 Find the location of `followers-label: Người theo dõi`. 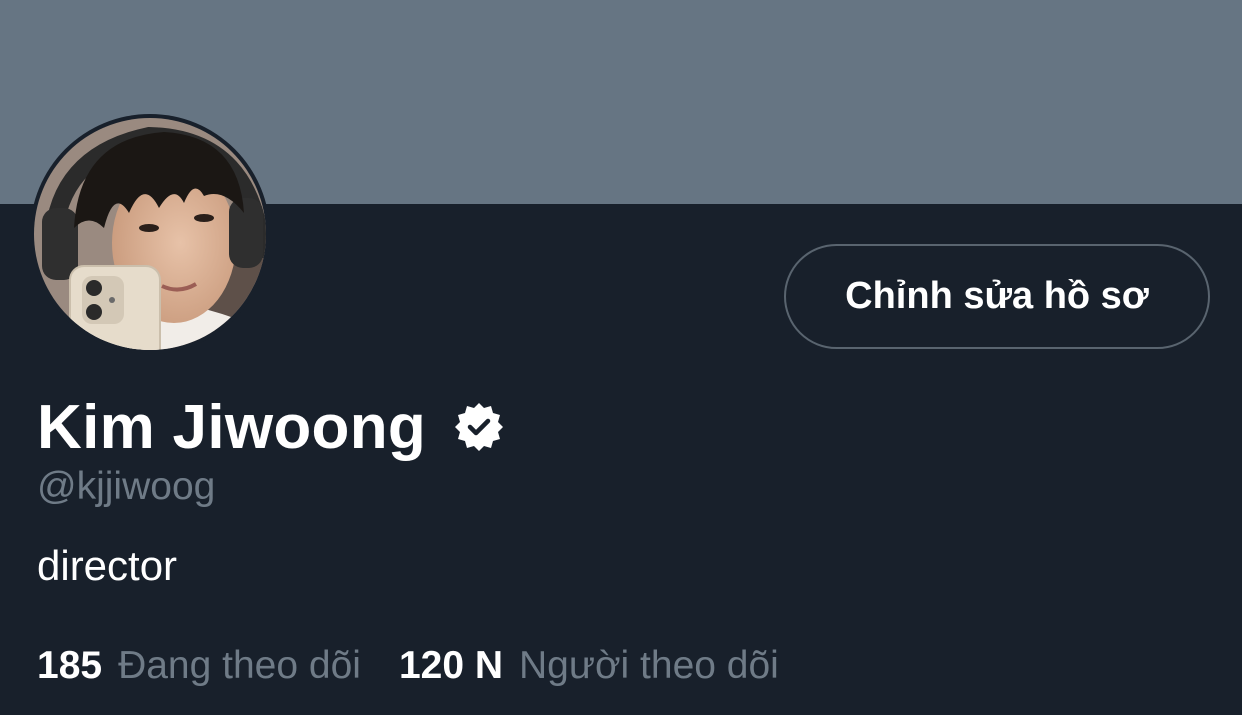

followers-label: Người theo dõi is located at coordinates (649, 665).